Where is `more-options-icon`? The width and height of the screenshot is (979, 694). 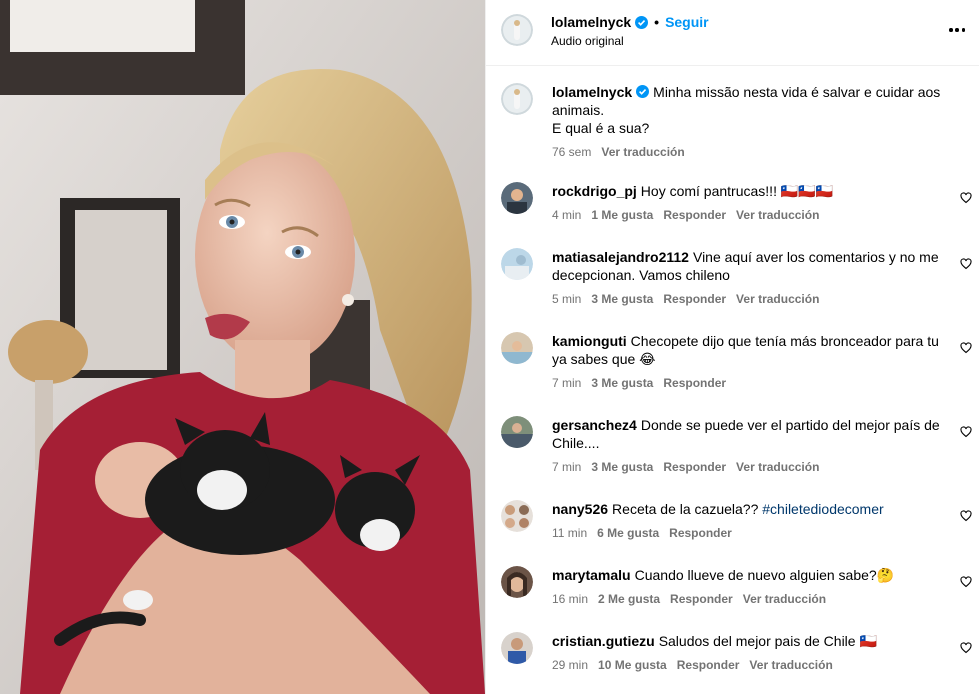 more-options-icon is located at coordinates (957, 30).